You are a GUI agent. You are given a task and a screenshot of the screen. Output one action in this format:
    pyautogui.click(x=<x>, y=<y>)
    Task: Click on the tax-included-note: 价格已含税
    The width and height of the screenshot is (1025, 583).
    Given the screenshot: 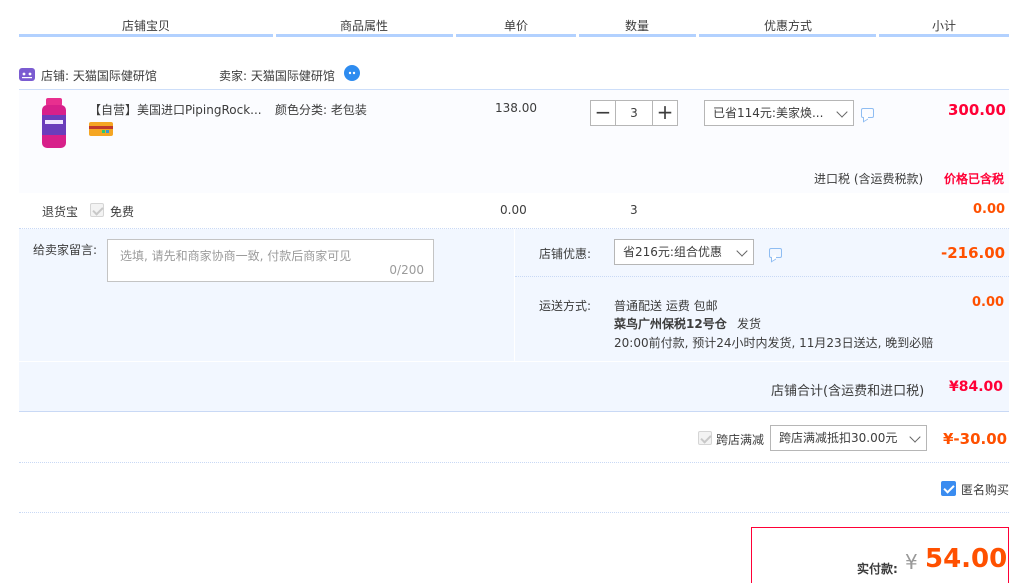 What is the action you would take?
    pyautogui.click(x=974, y=179)
    